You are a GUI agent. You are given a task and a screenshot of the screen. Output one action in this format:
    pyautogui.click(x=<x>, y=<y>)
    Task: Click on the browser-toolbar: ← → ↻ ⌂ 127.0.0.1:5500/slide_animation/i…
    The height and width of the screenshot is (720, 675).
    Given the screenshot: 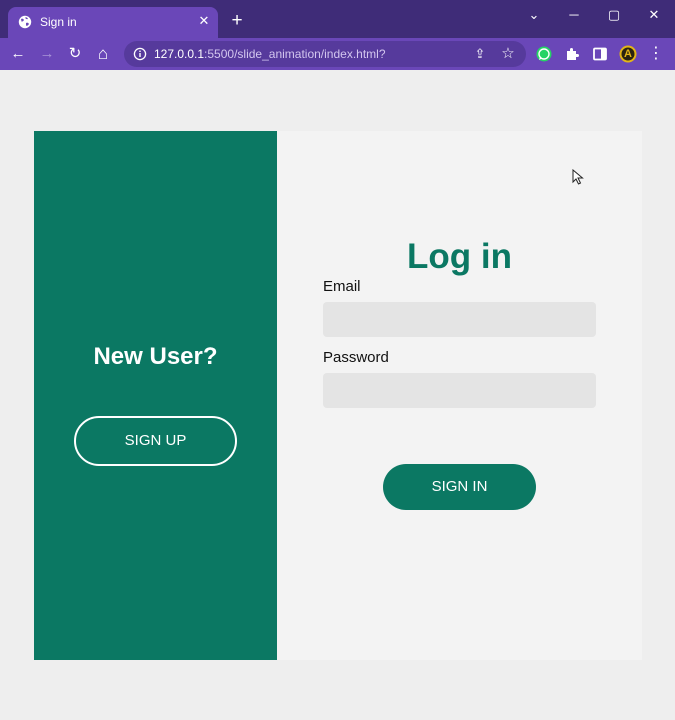 What is the action you would take?
    pyautogui.click(x=337, y=54)
    